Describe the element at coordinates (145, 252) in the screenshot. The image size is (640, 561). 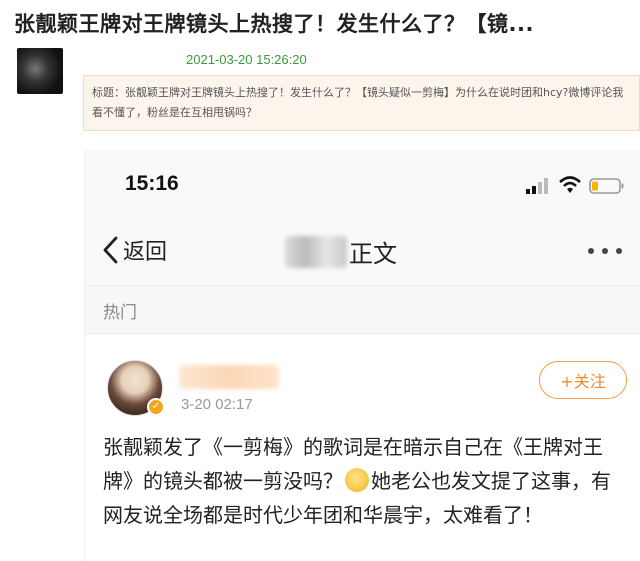
I see `back-label: 返回` at that location.